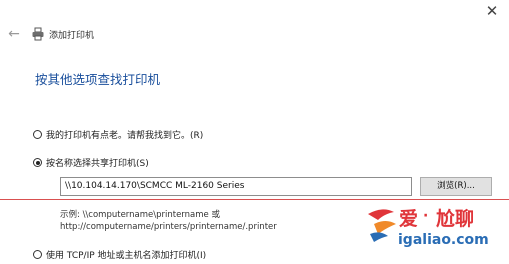 The image size is (509, 264). I want to click on close-button: ✕, so click(492, 11).